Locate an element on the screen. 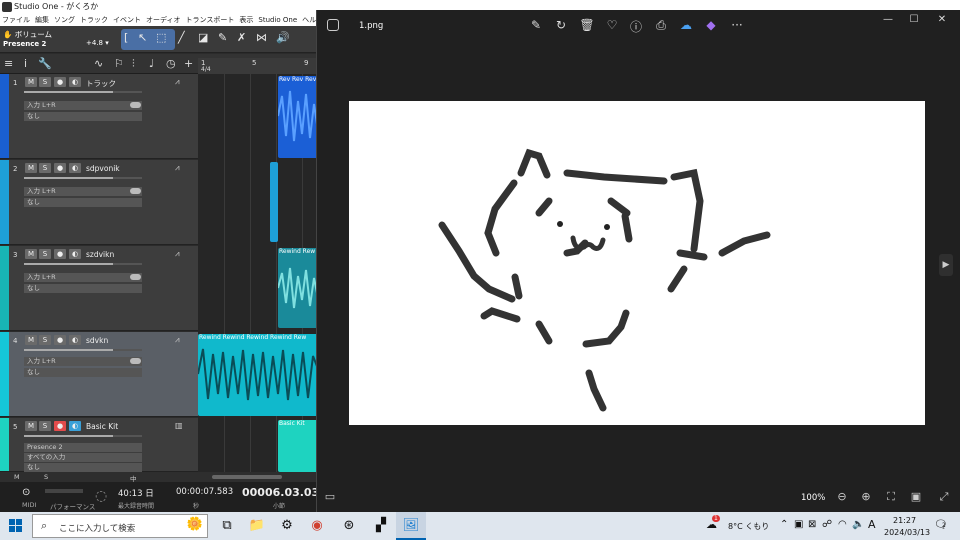 The image size is (960, 540). arrow-tool-icon: ↖ is located at coordinates (142, 37).